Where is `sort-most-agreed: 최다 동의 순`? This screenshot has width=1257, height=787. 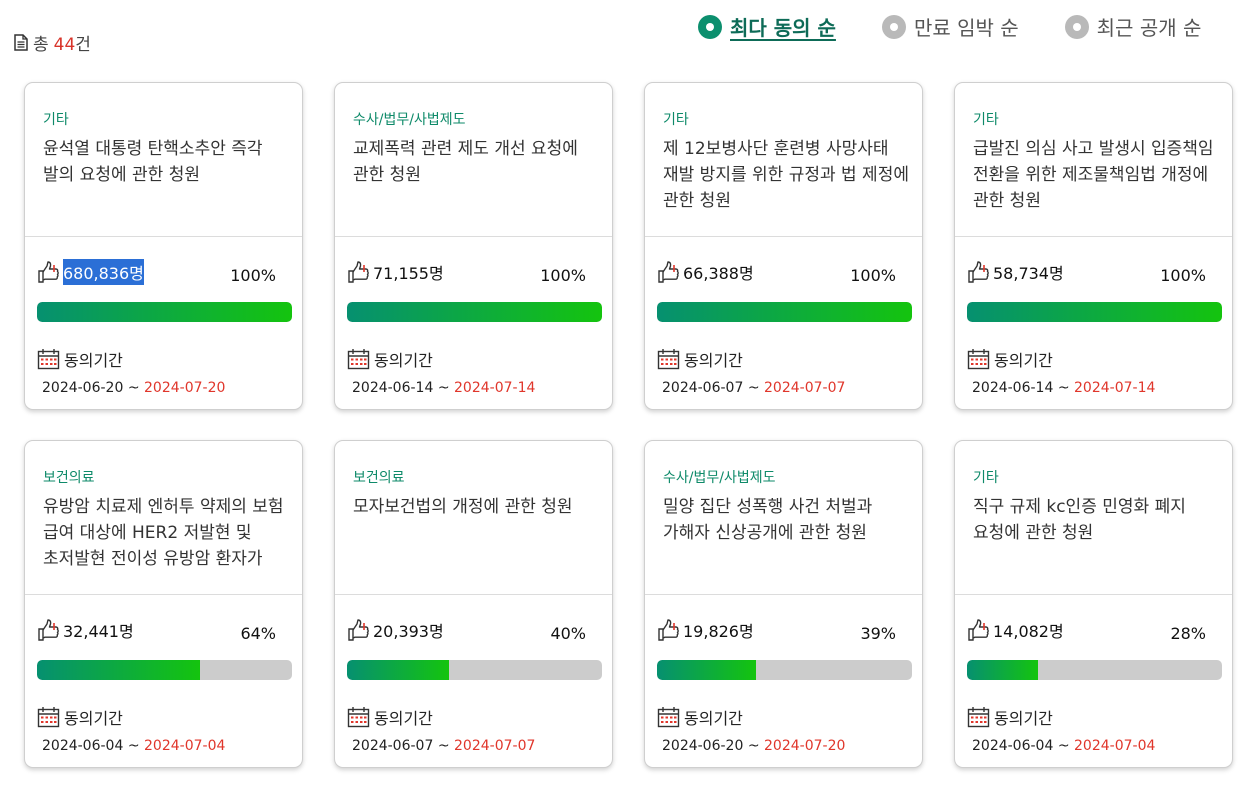 sort-most-agreed: 최다 동의 순 is located at coordinates (767, 26).